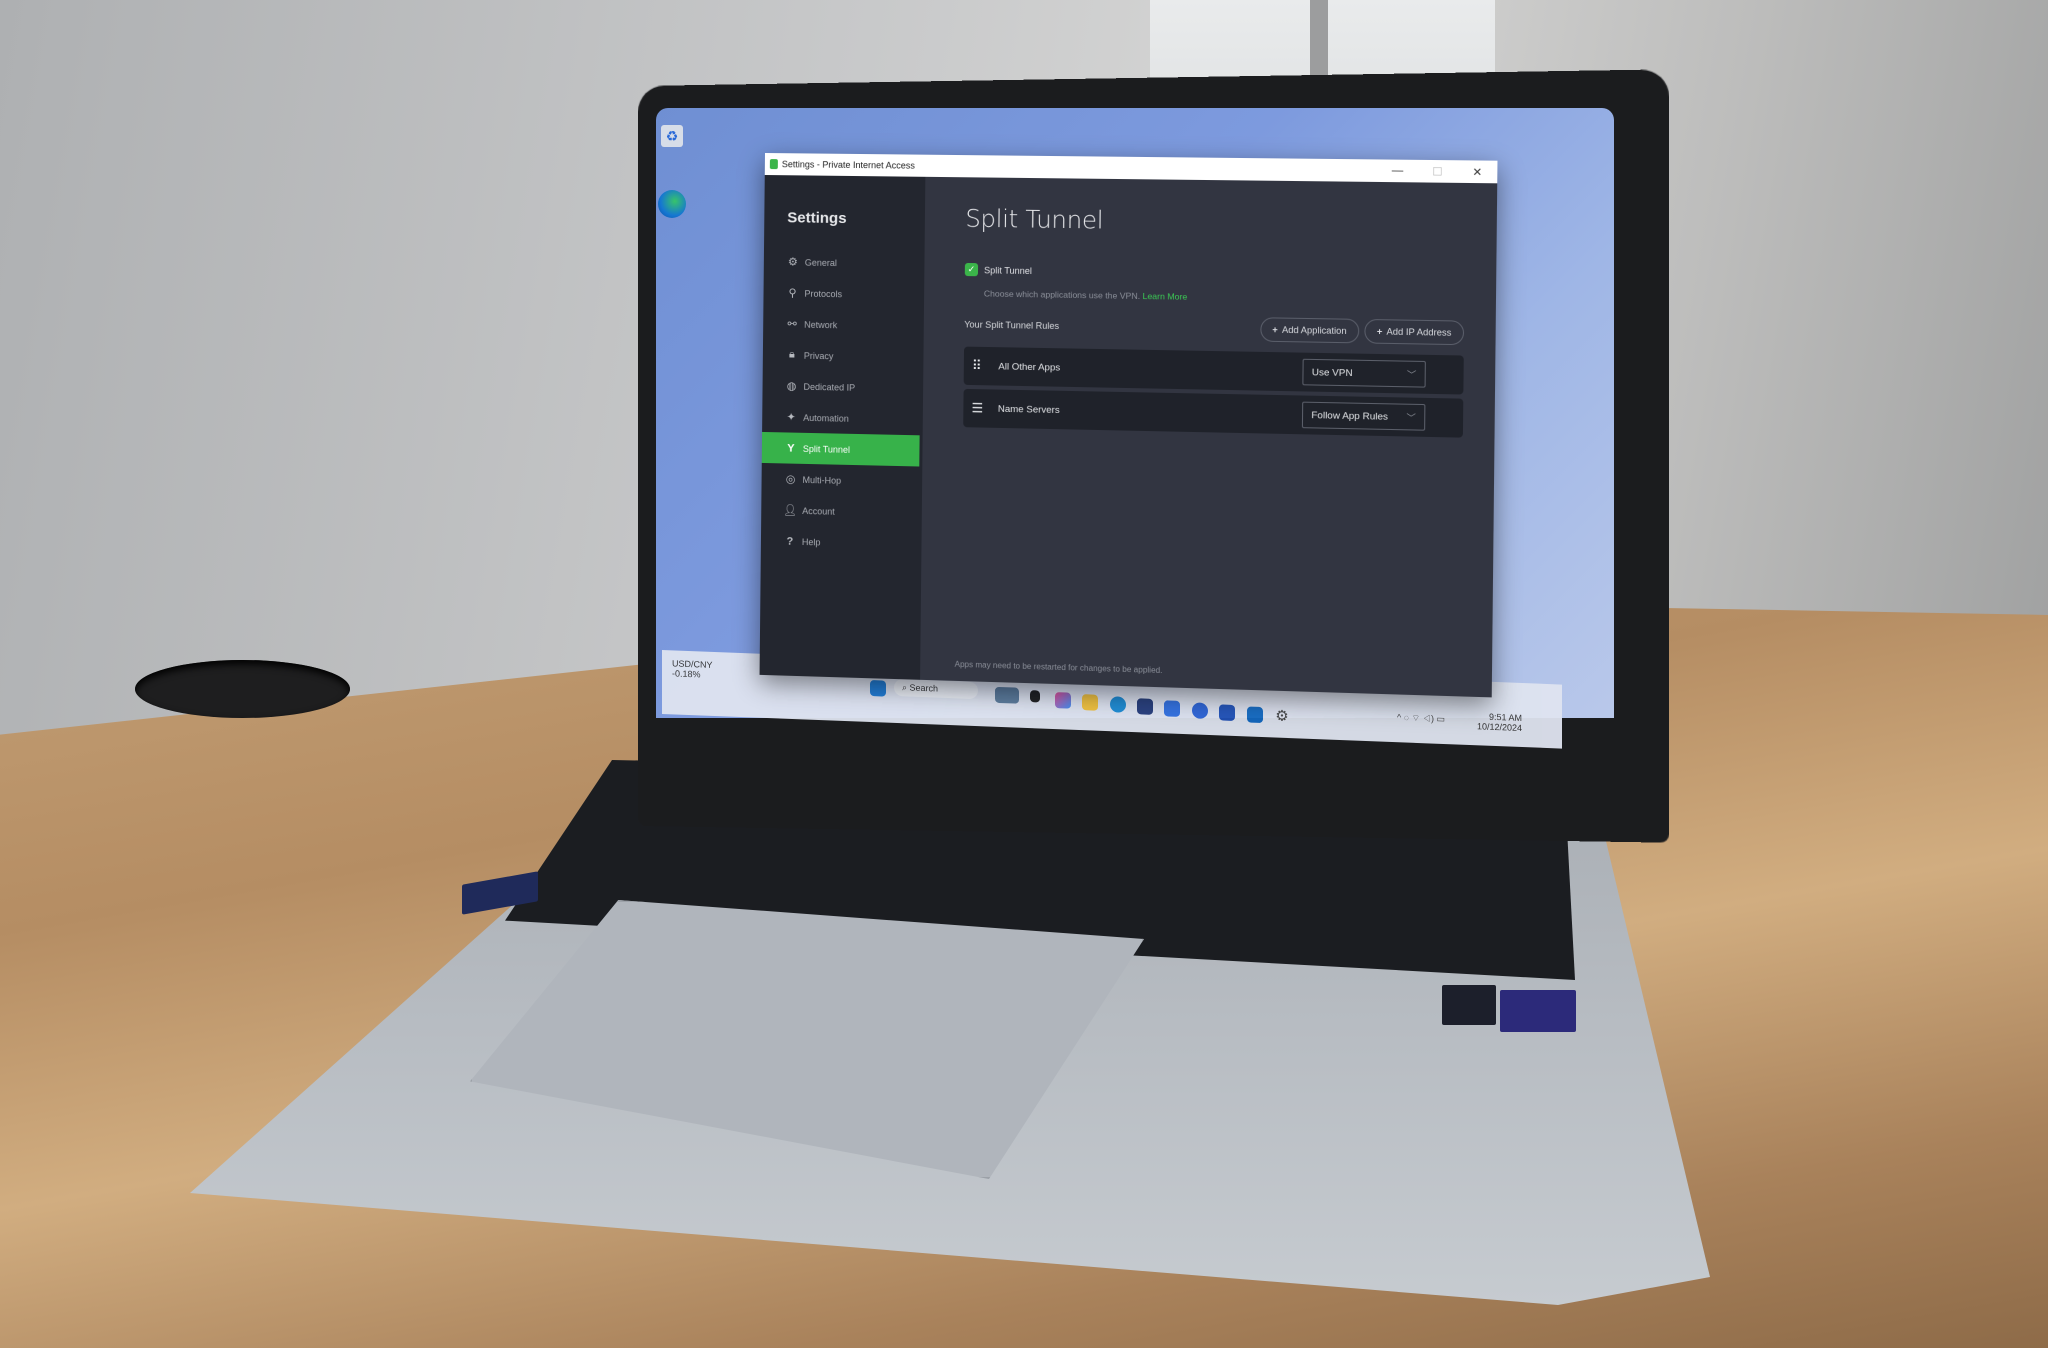 This screenshot has height=1348, width=2048. I want to click on add-application-button: + Add Application, so click(1309, 330).